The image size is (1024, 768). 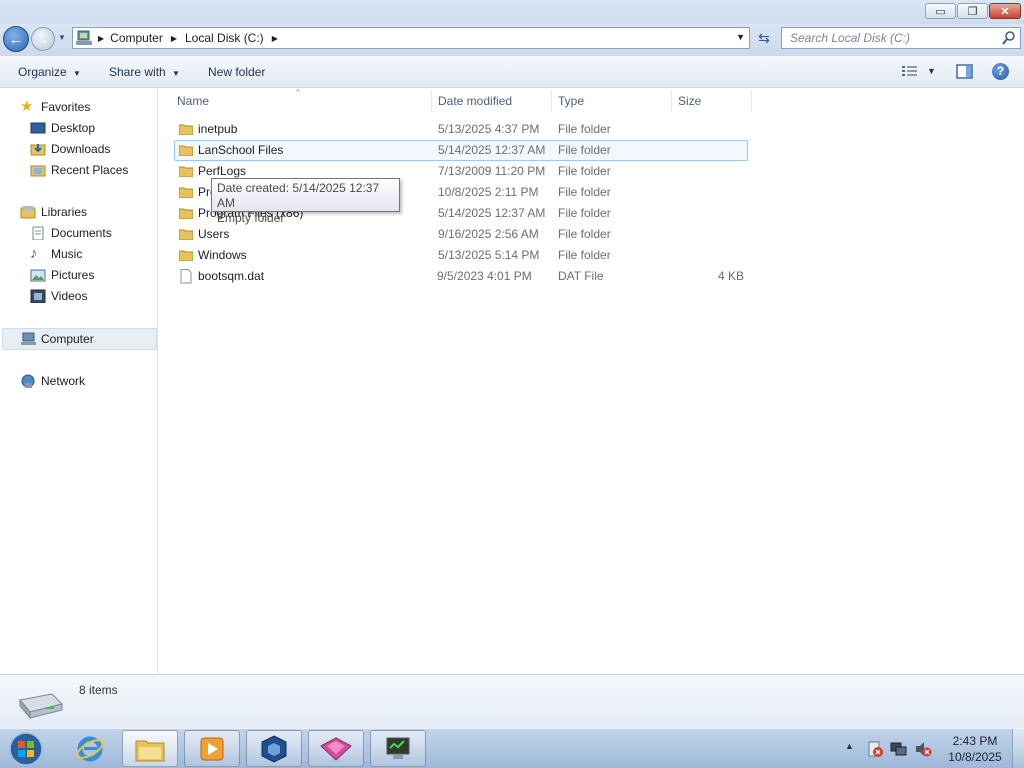 I want to click on nav-documents-label: Documents, so click(x=81, y=233).